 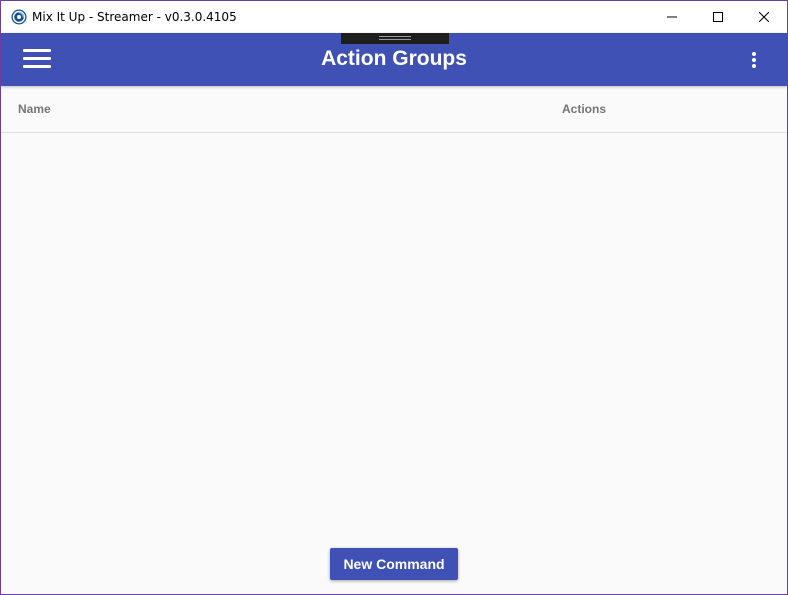 I want to click on page-title: Action Groups, so click(x=394, y=58).